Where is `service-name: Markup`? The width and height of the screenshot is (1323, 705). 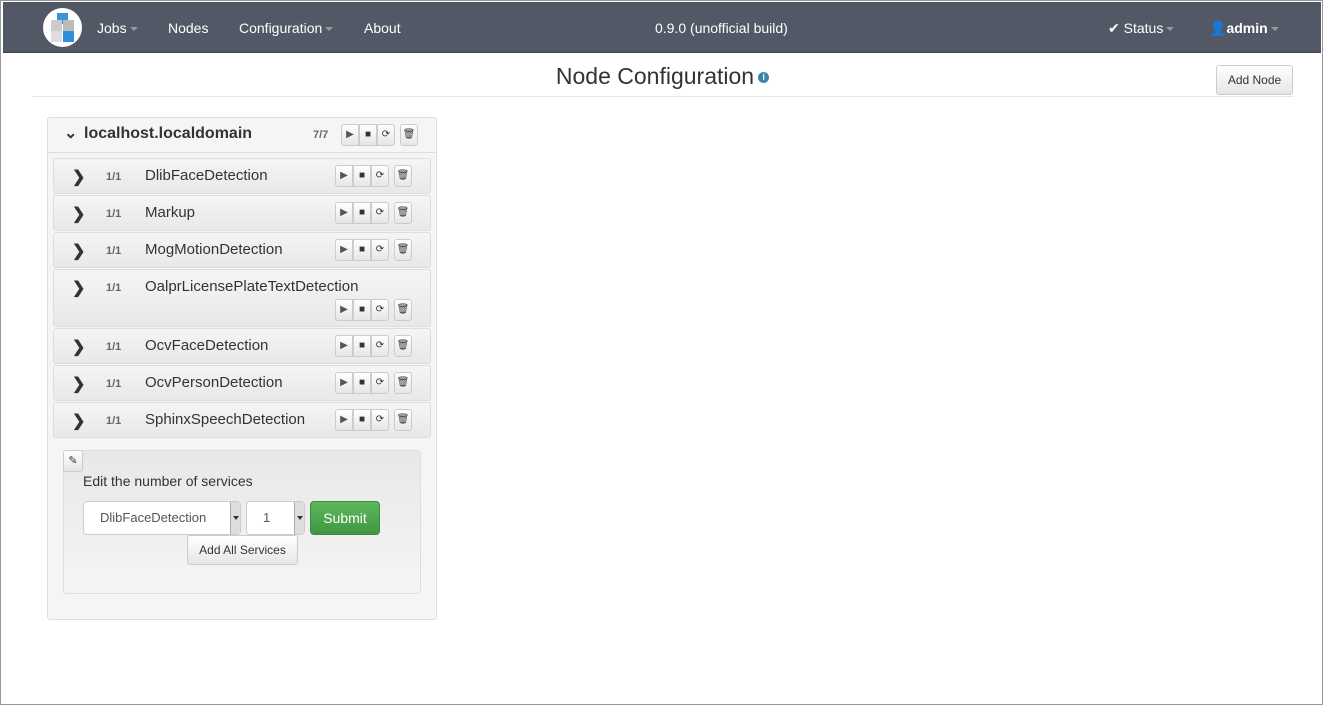
service-name: Markup is located at coordinates (170, 212).